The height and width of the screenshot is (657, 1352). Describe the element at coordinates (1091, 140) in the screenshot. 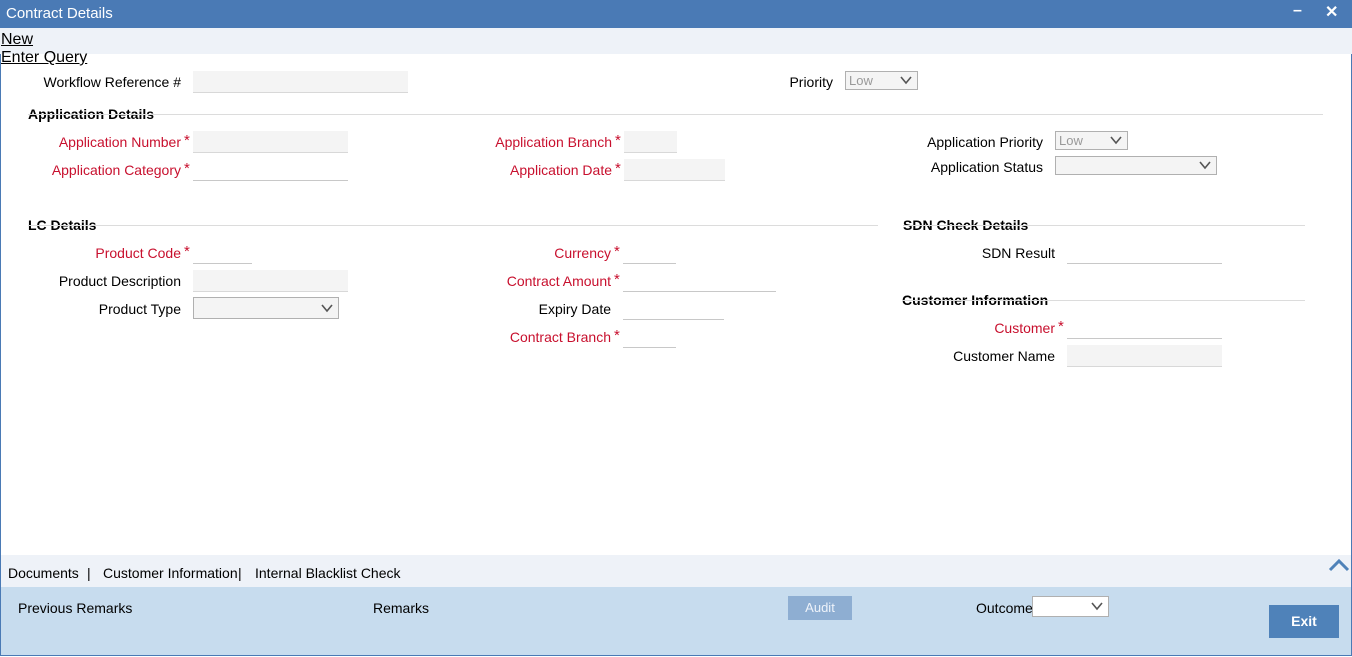

I see `application-priority-select: Low` at that location.